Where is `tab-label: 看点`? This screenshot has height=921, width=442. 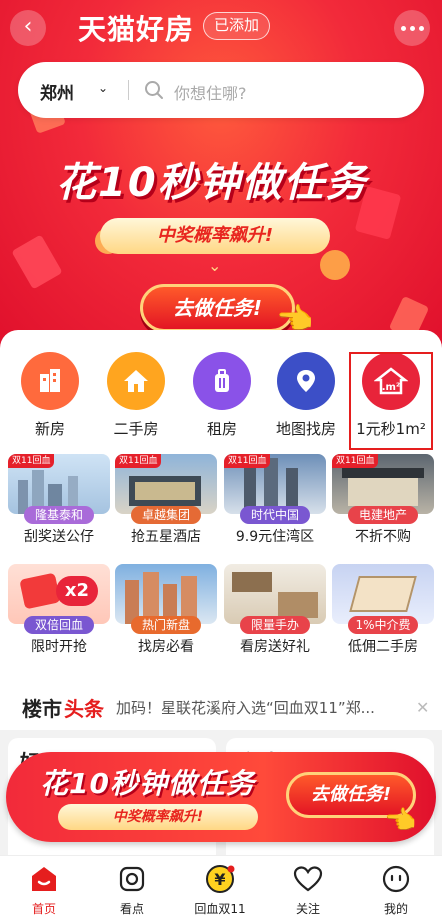 tab-label: 看点 is located at coordinates (131, 909).